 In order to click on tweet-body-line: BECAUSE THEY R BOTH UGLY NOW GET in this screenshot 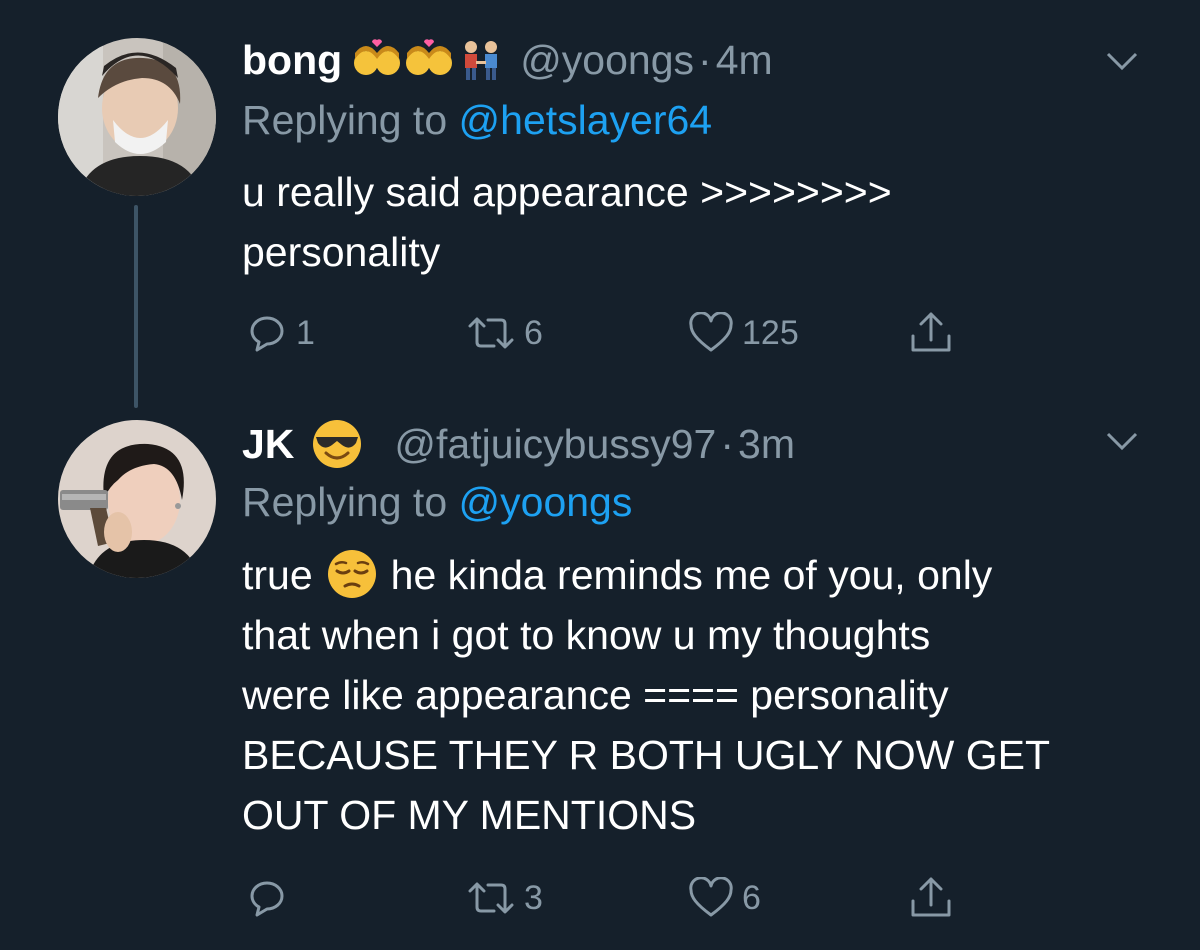, I will do `click(646, 755)`.